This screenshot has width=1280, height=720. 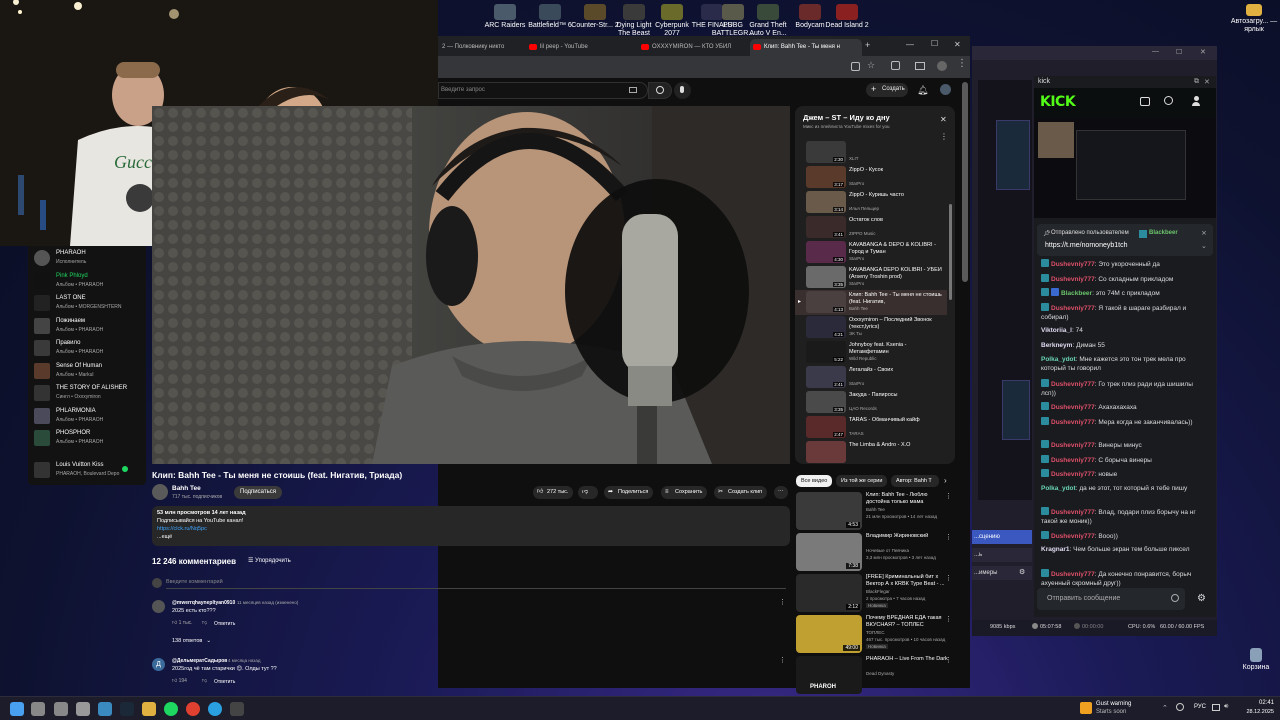 I want to click on gallery-icon, so click(x=105, y=709).